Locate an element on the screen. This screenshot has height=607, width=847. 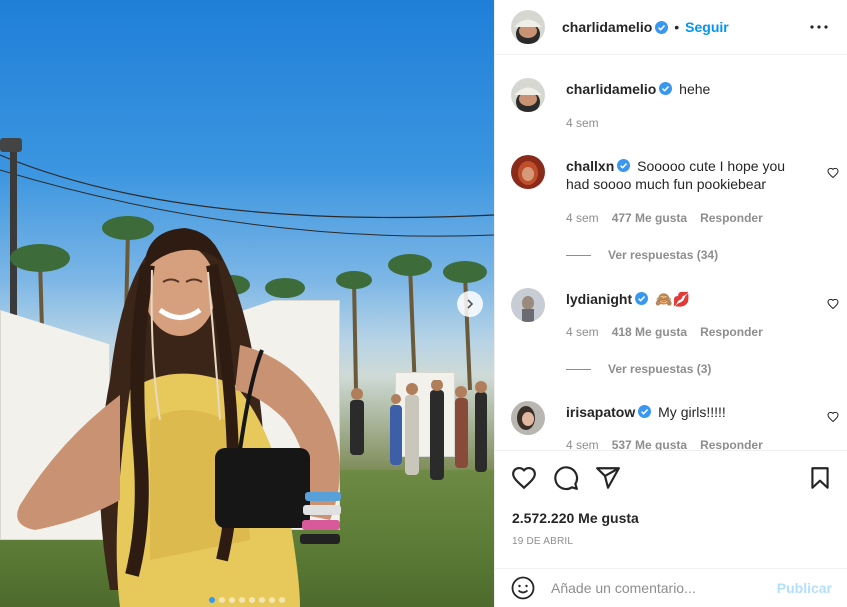
author-username: charlidamelio is located at coordinates (607, 27).